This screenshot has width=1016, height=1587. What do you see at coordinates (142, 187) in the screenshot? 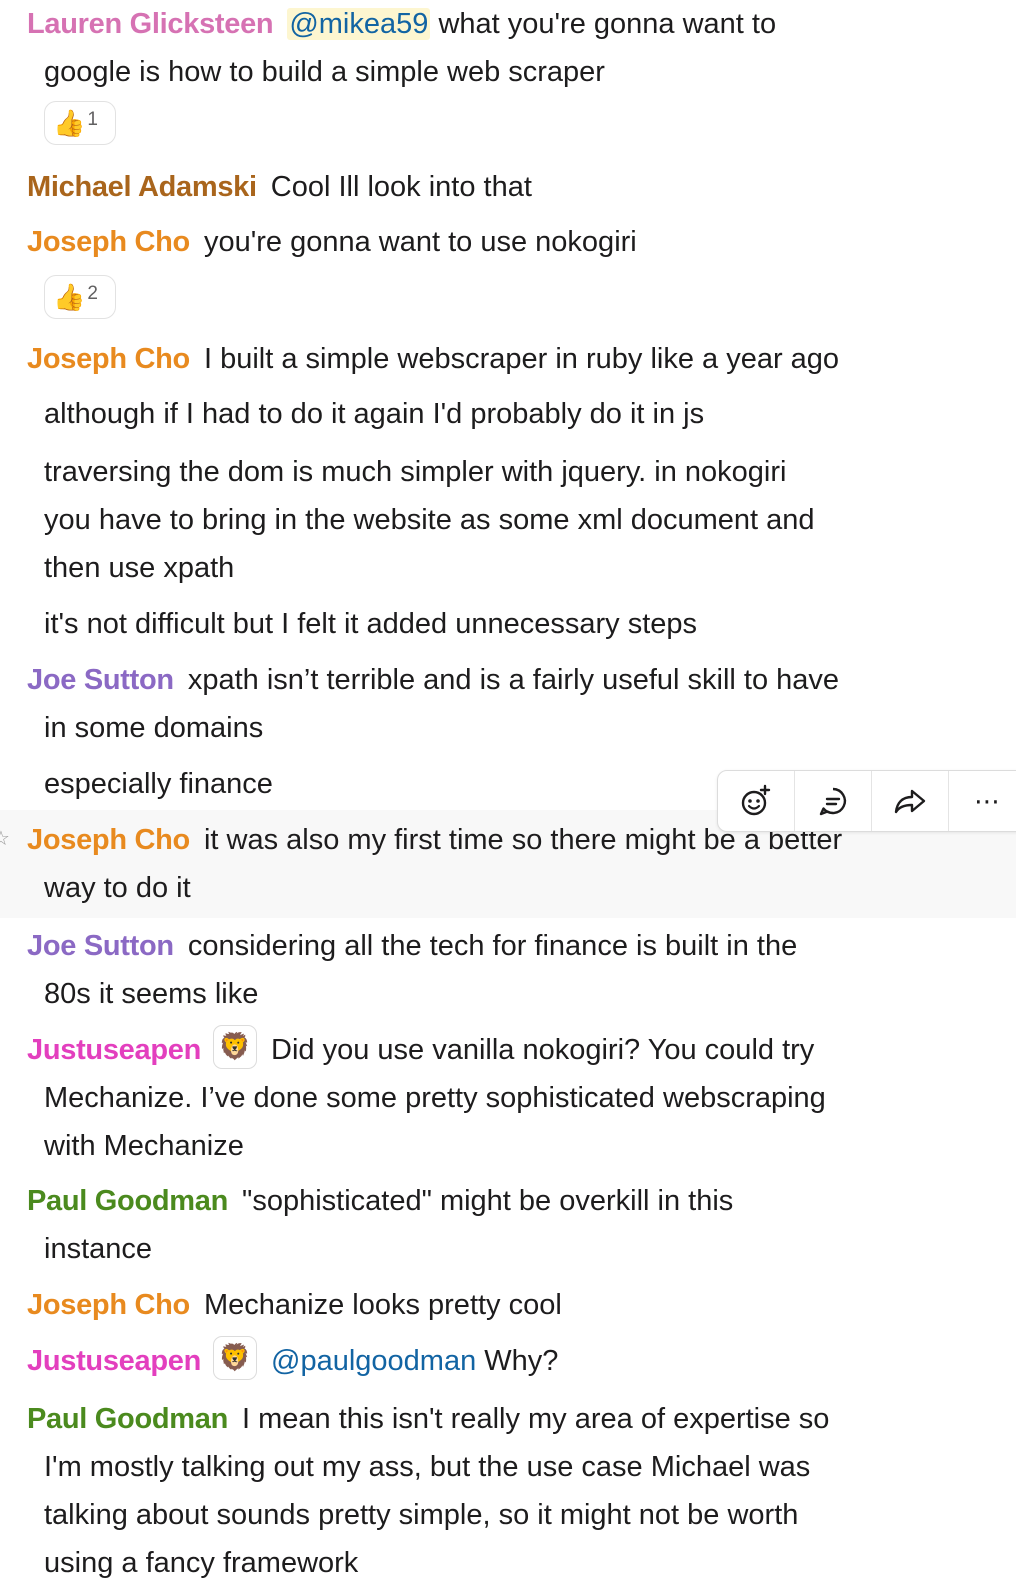
I see `author-name: Michael Adamski` at bounding box center [142, 187].